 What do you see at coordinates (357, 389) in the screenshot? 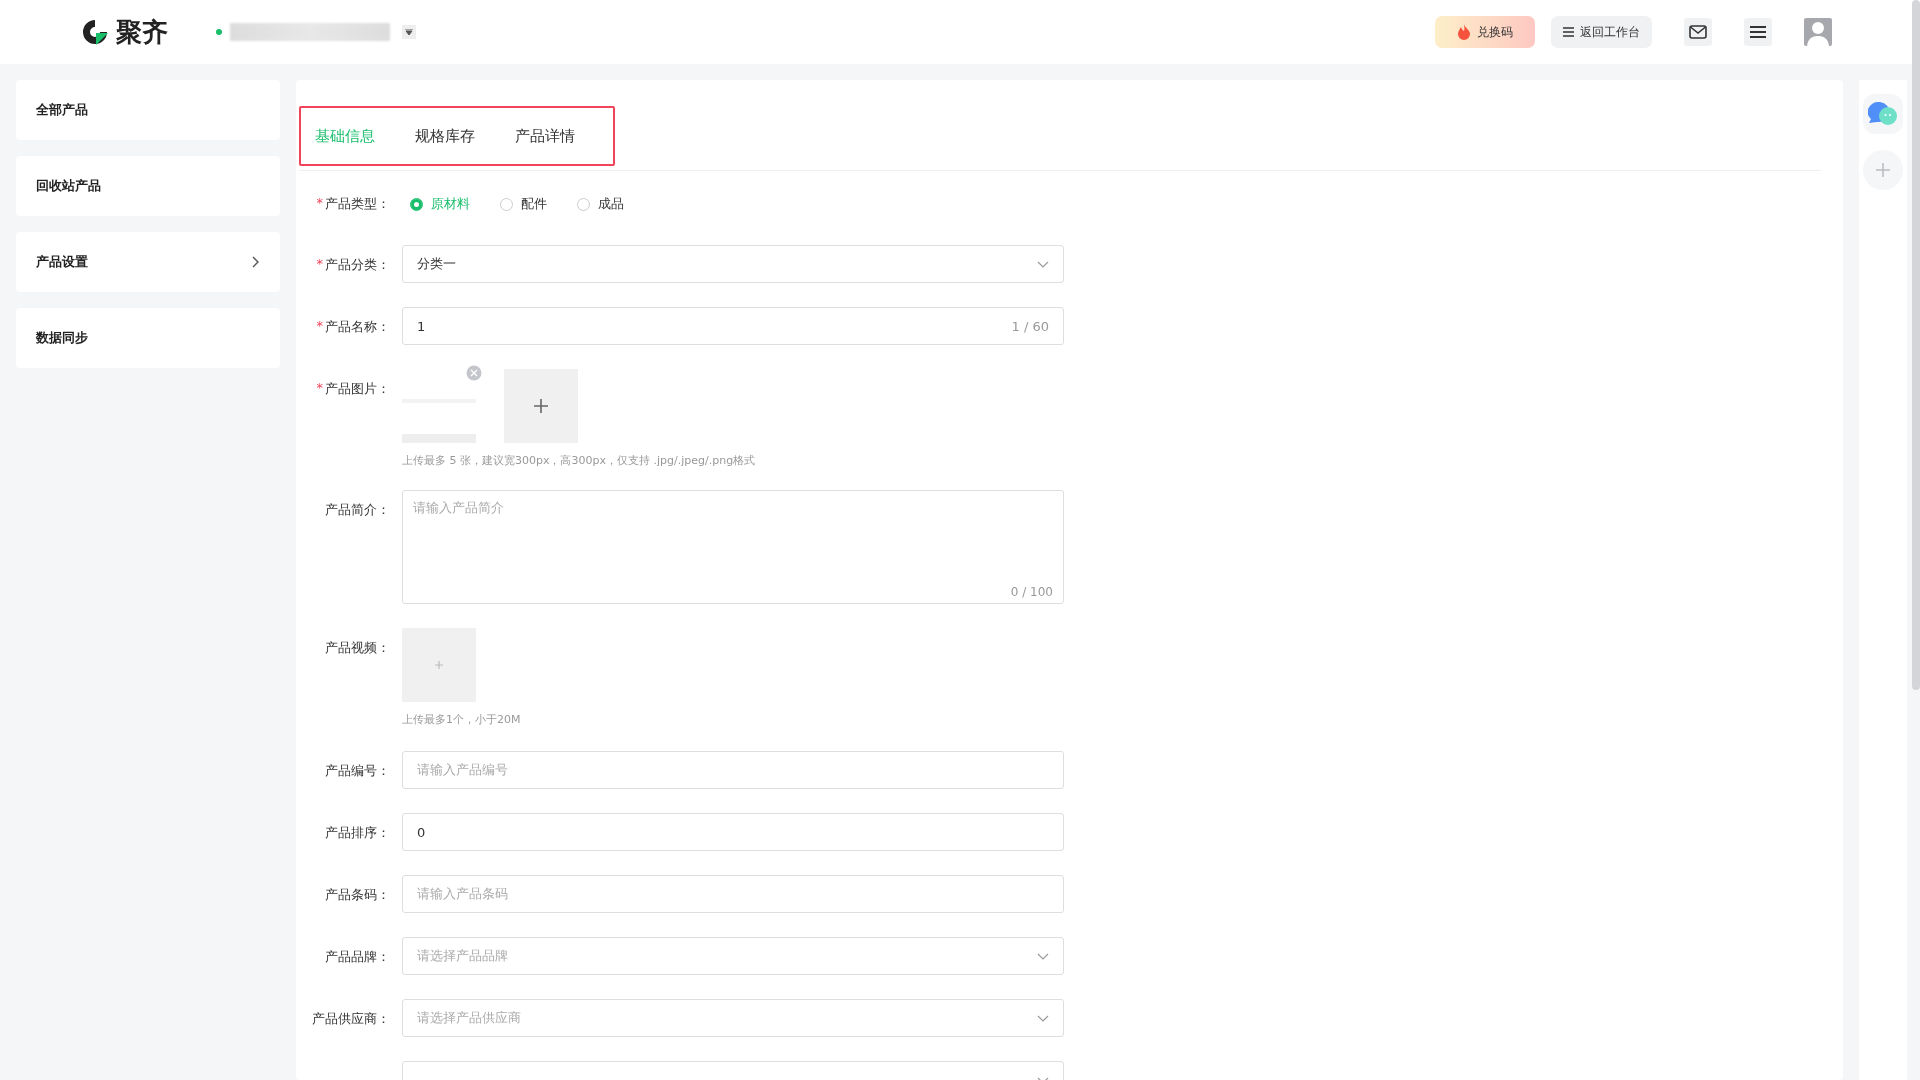
I see `field-label: 产品图片：` at bounding box center [357, 389].